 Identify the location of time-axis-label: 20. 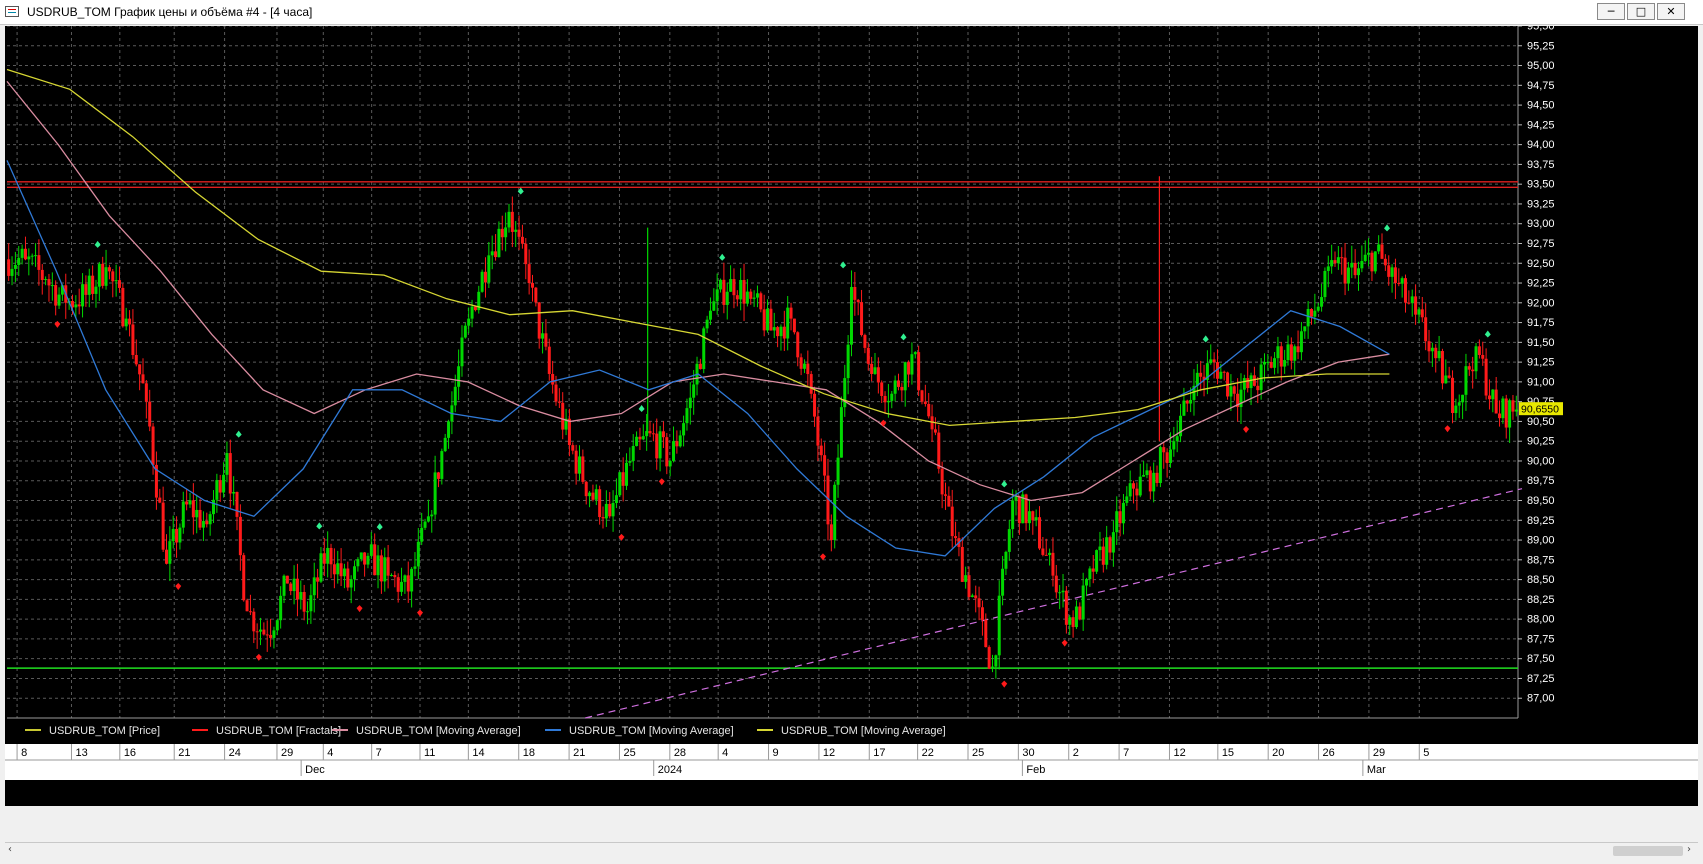
(1278, 753).